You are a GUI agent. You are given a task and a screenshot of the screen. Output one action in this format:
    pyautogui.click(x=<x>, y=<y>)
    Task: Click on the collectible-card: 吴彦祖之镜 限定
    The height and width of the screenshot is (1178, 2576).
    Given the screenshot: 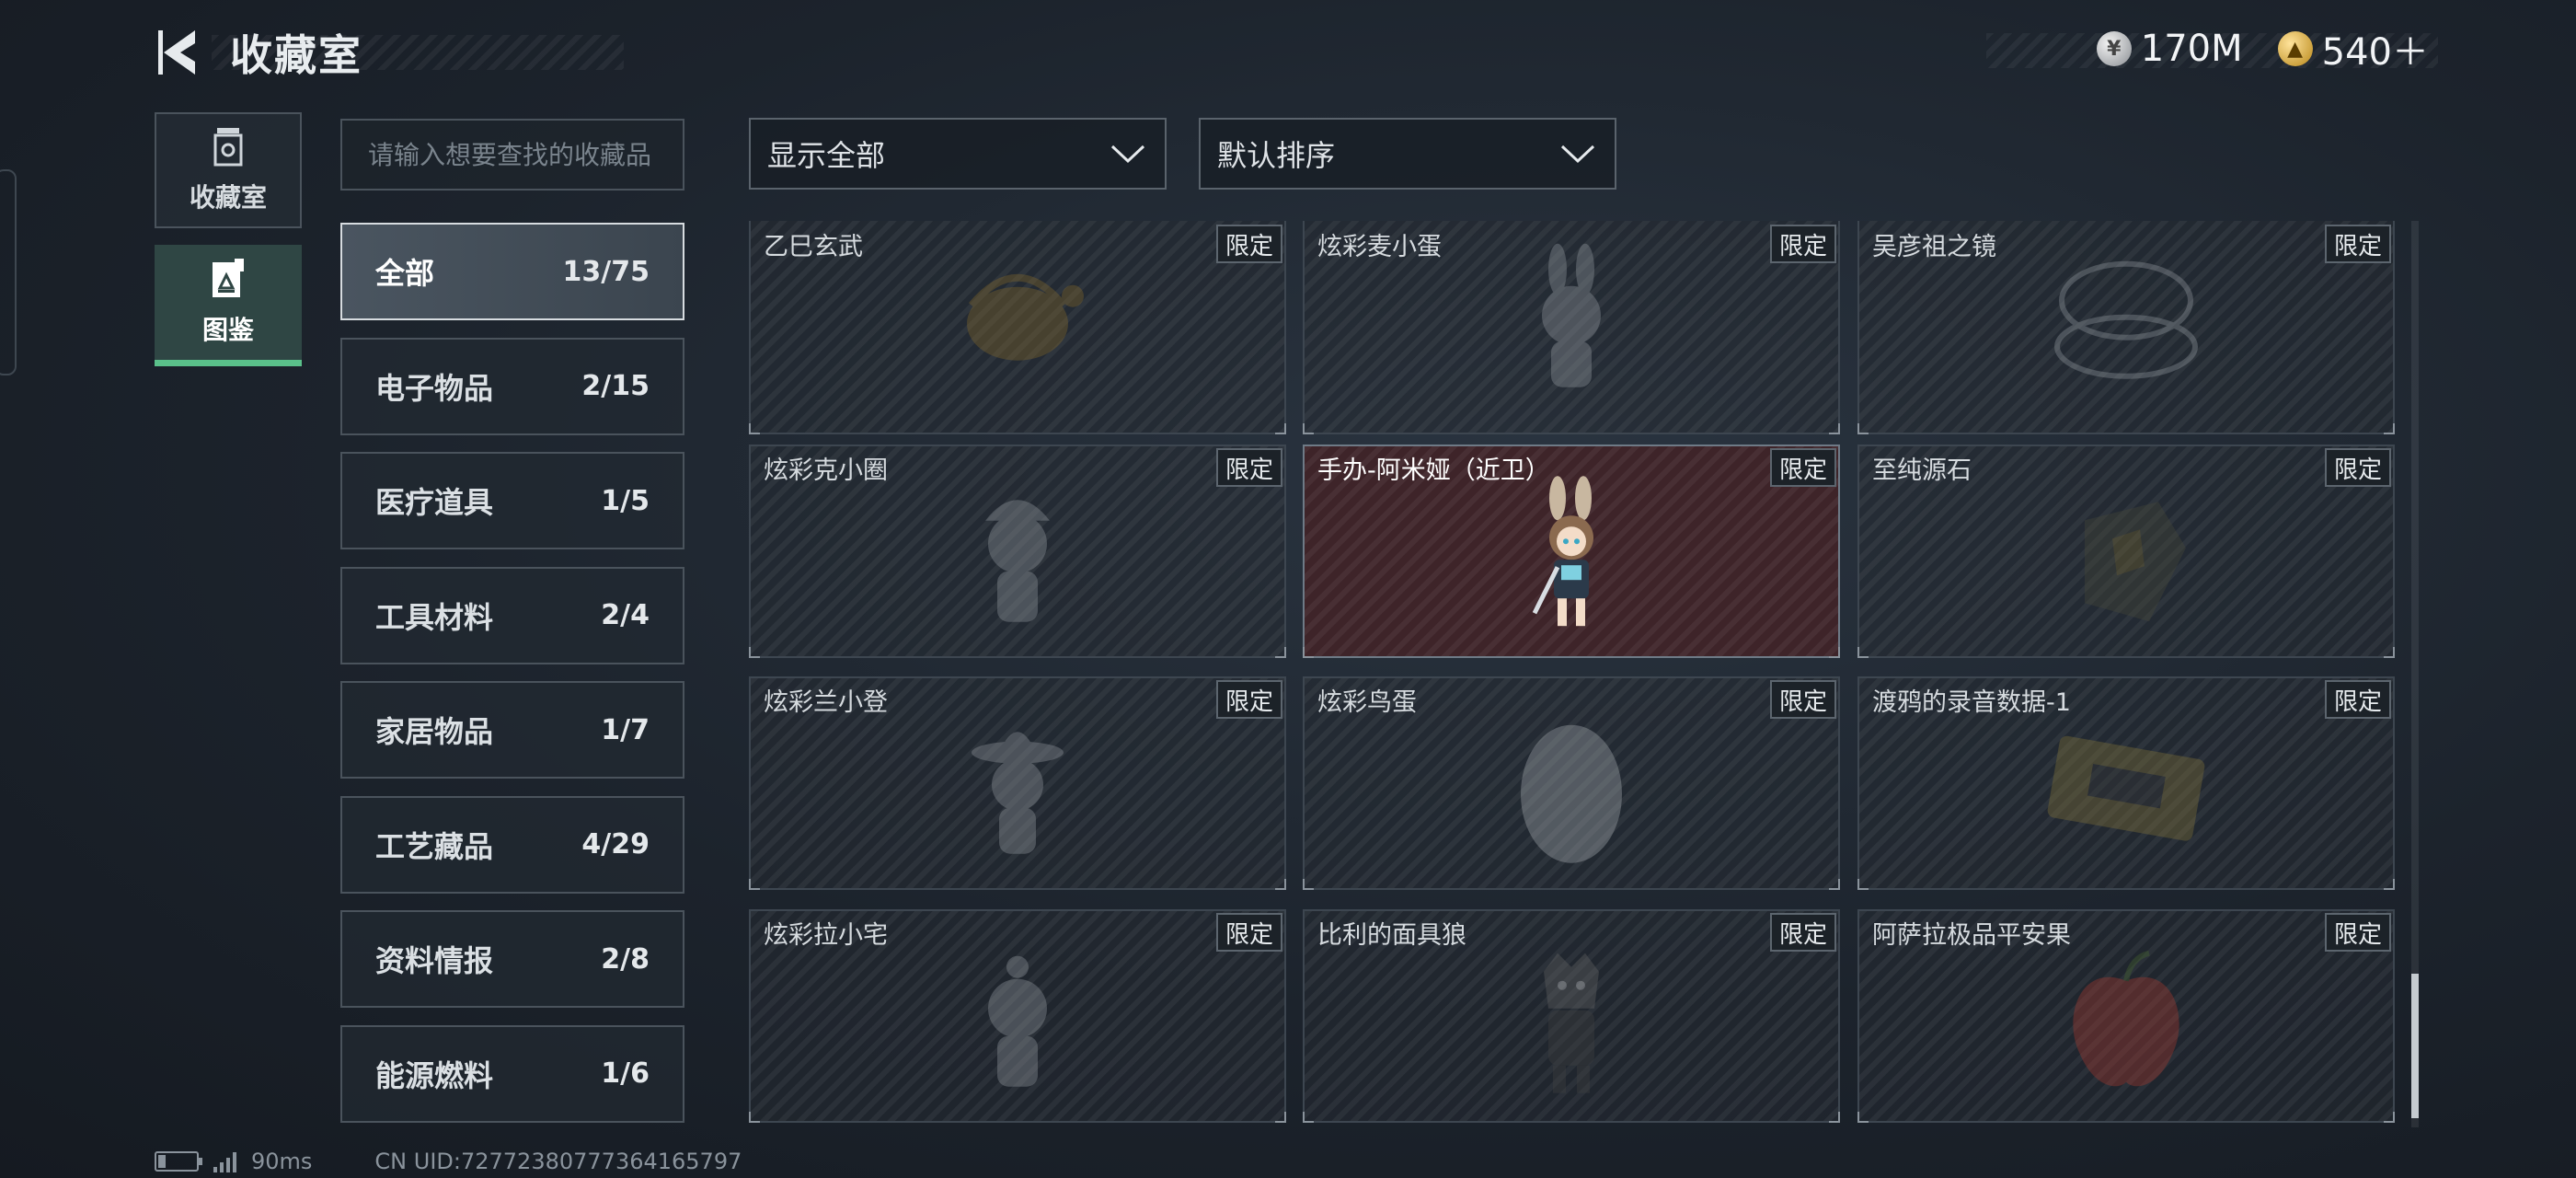 What is the action you would take?
    pyautogui.click(x=2126, y=328)
    